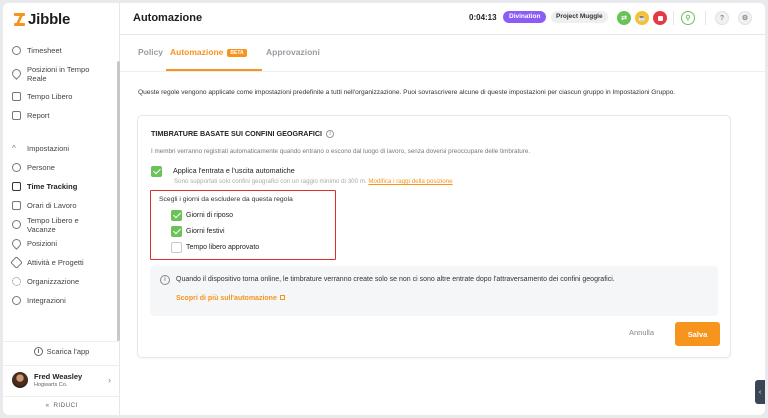 This screenshot has width=768, height=418. Describe the element at coordinates (579, 17) in the screenshot. I see `project-badge: Project Muggle` at that location.